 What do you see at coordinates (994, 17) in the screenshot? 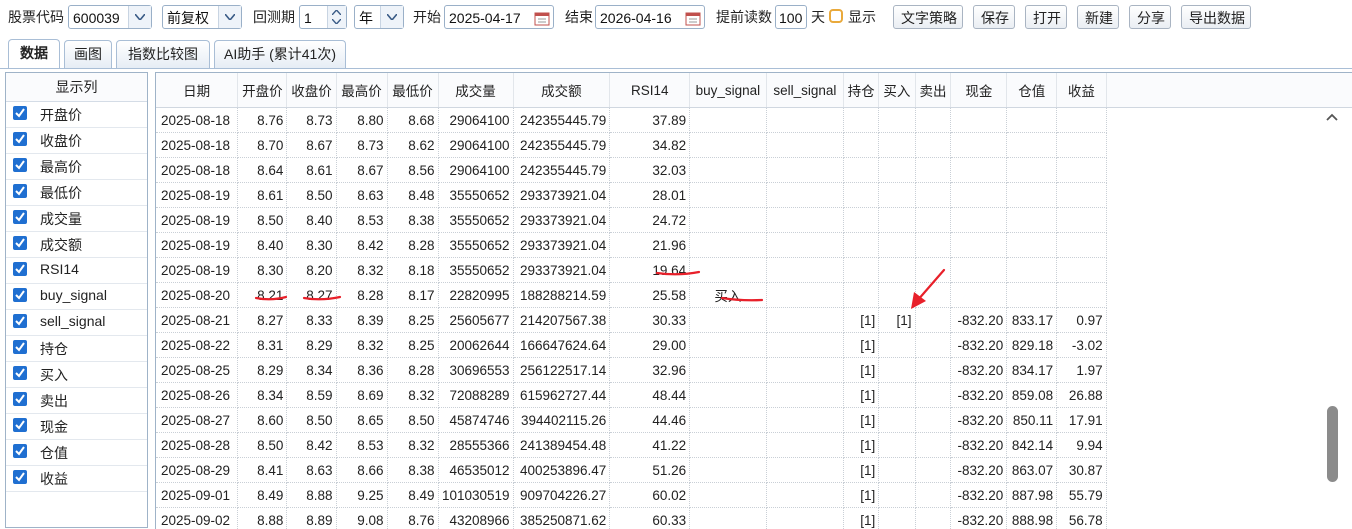
I see `save-button: 保存` at bounding box center [994, 17].